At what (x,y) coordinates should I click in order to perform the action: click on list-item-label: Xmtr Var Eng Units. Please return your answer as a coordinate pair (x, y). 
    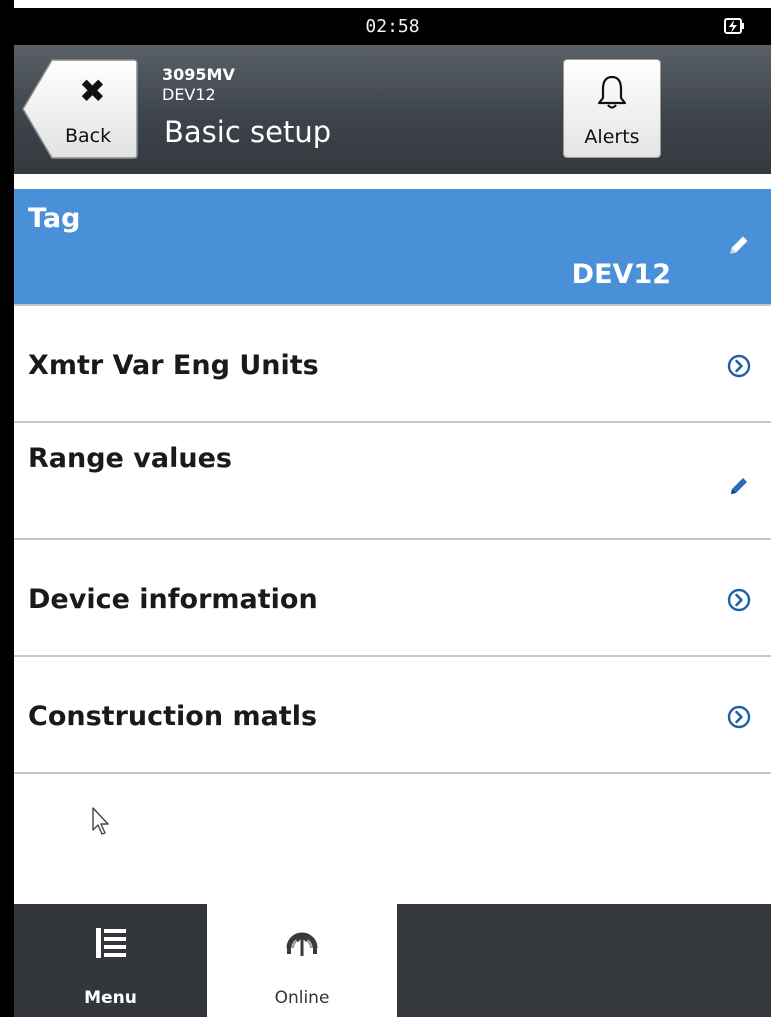
    Looking at the image, I should click on (173, 365).